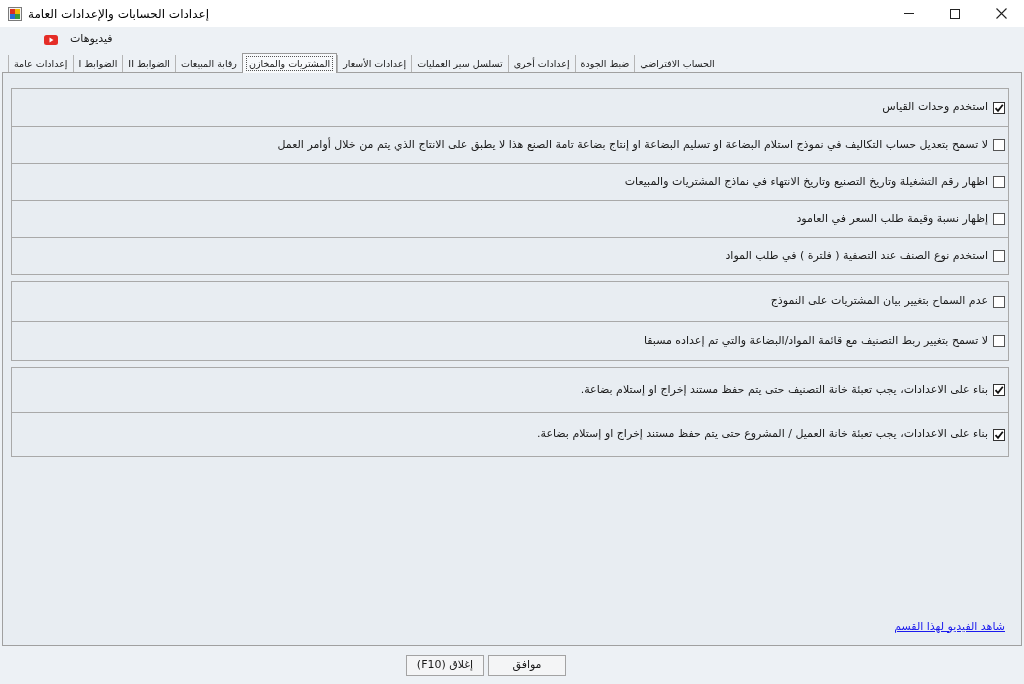 The image size is (1024, 684). What do you see at coordinates (51, 39) in the screenshot?
I see `video-play-icon` at bounding box center [51, 39].